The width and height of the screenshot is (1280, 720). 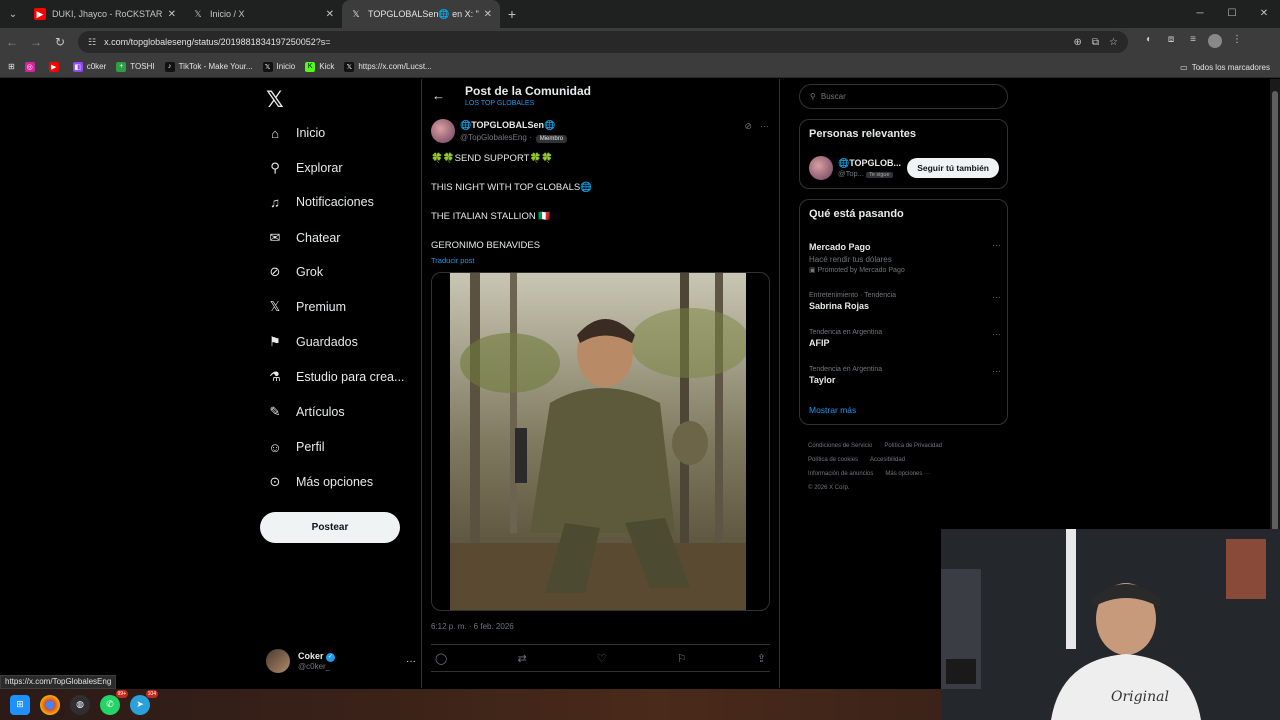 I want to click on all-bookmarks: ▭ Todos los marcadores, so click(x=1225, y=67).